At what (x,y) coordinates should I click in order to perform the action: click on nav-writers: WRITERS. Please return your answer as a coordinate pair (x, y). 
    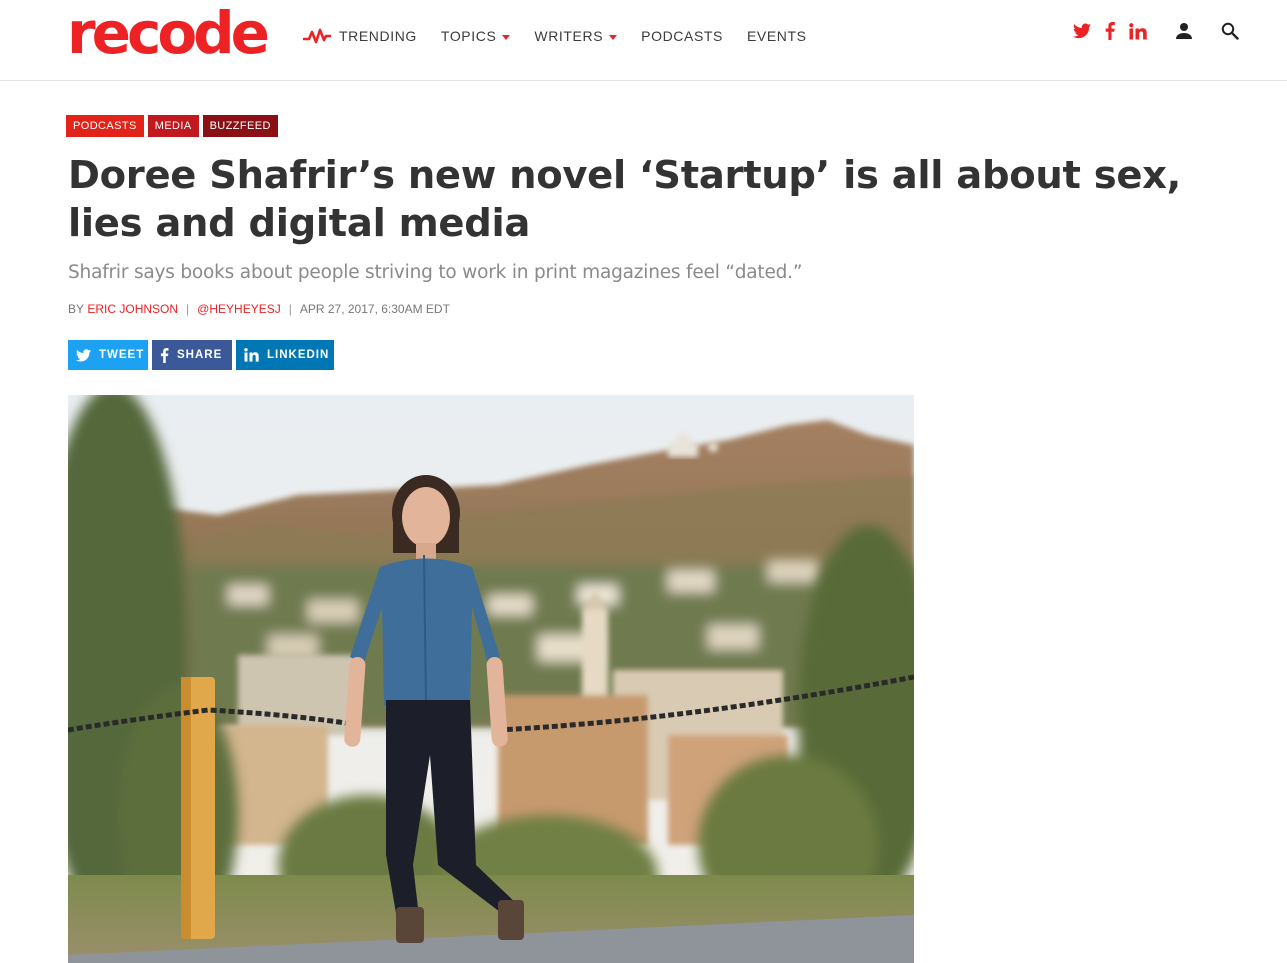
    Looking at the image, I should click on (576, 36).